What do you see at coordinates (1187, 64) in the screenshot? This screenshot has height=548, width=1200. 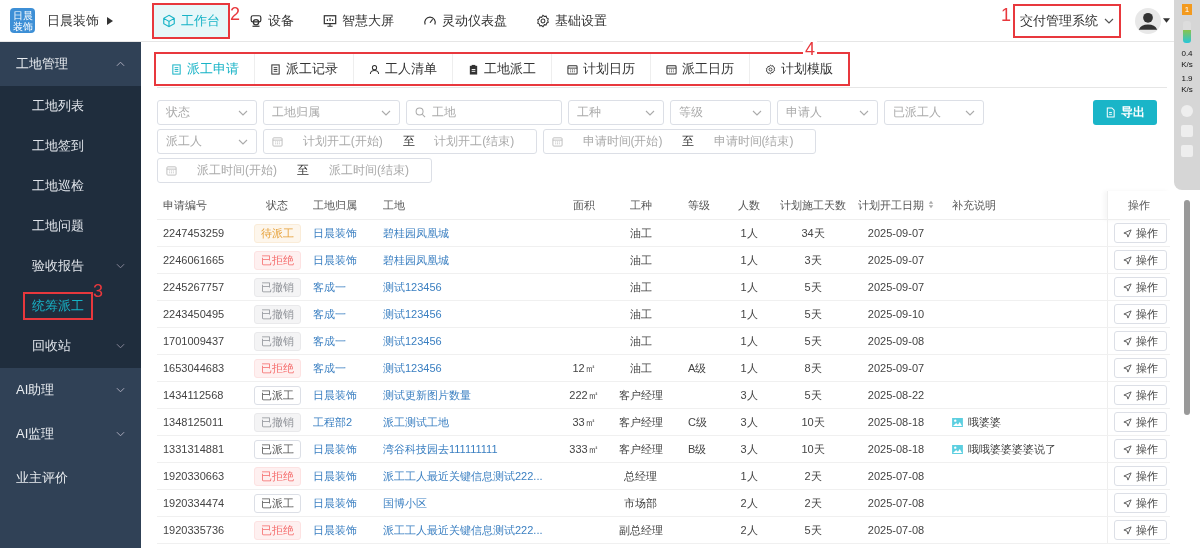 I see `speed-unit: K/s` at bounding box center [1187, 64].